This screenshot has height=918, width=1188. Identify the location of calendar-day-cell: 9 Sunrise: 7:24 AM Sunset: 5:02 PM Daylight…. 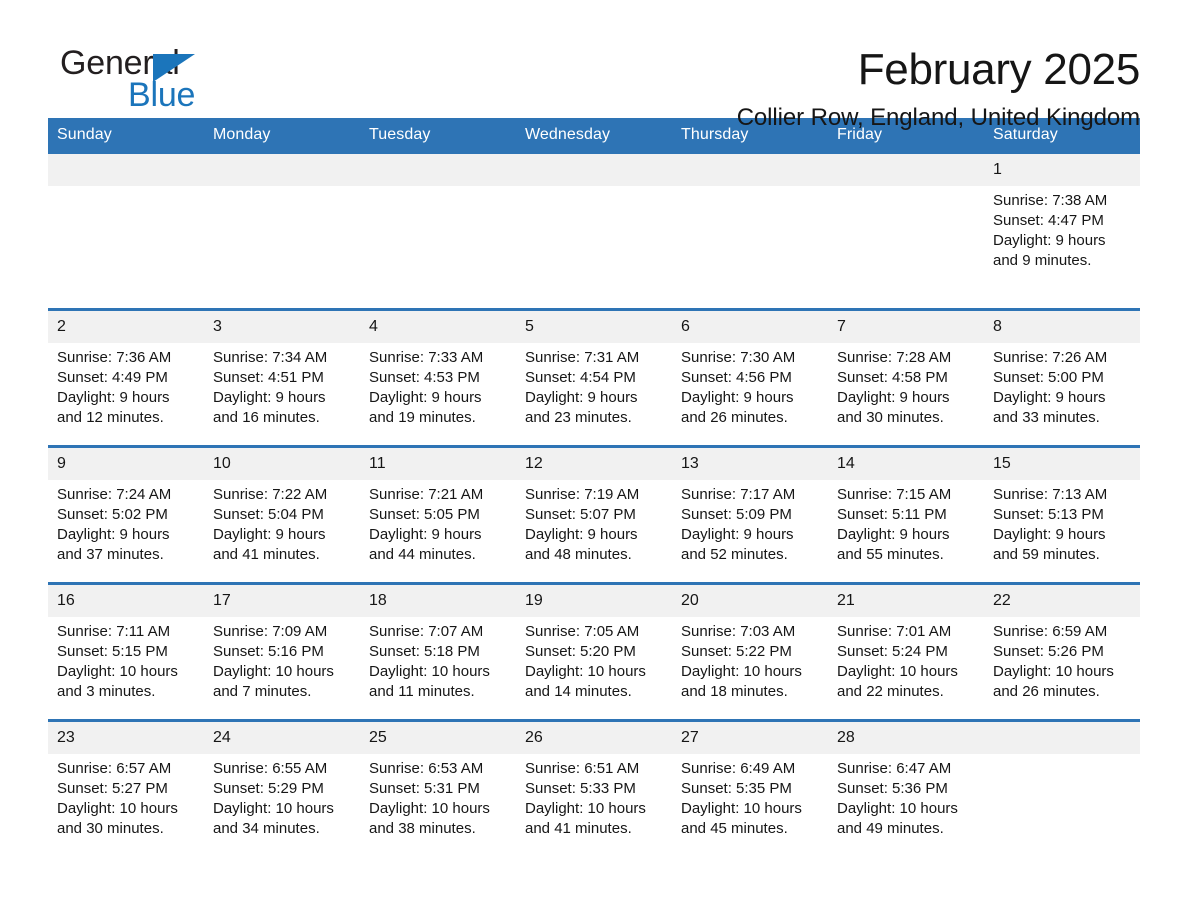
(126, 514).